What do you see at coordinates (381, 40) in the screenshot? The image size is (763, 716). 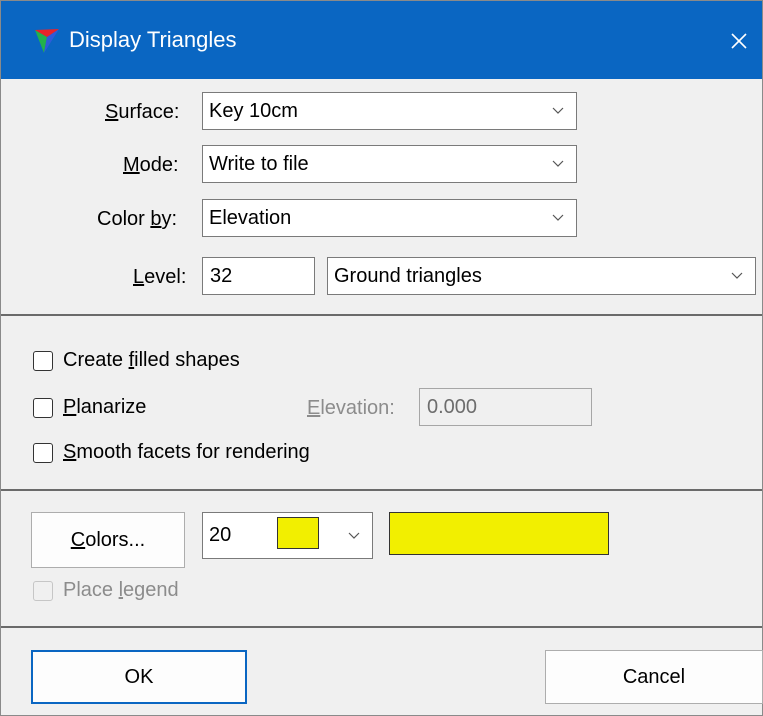 I see `title-bar: Display Triangles` at bounding box center [381, 40].